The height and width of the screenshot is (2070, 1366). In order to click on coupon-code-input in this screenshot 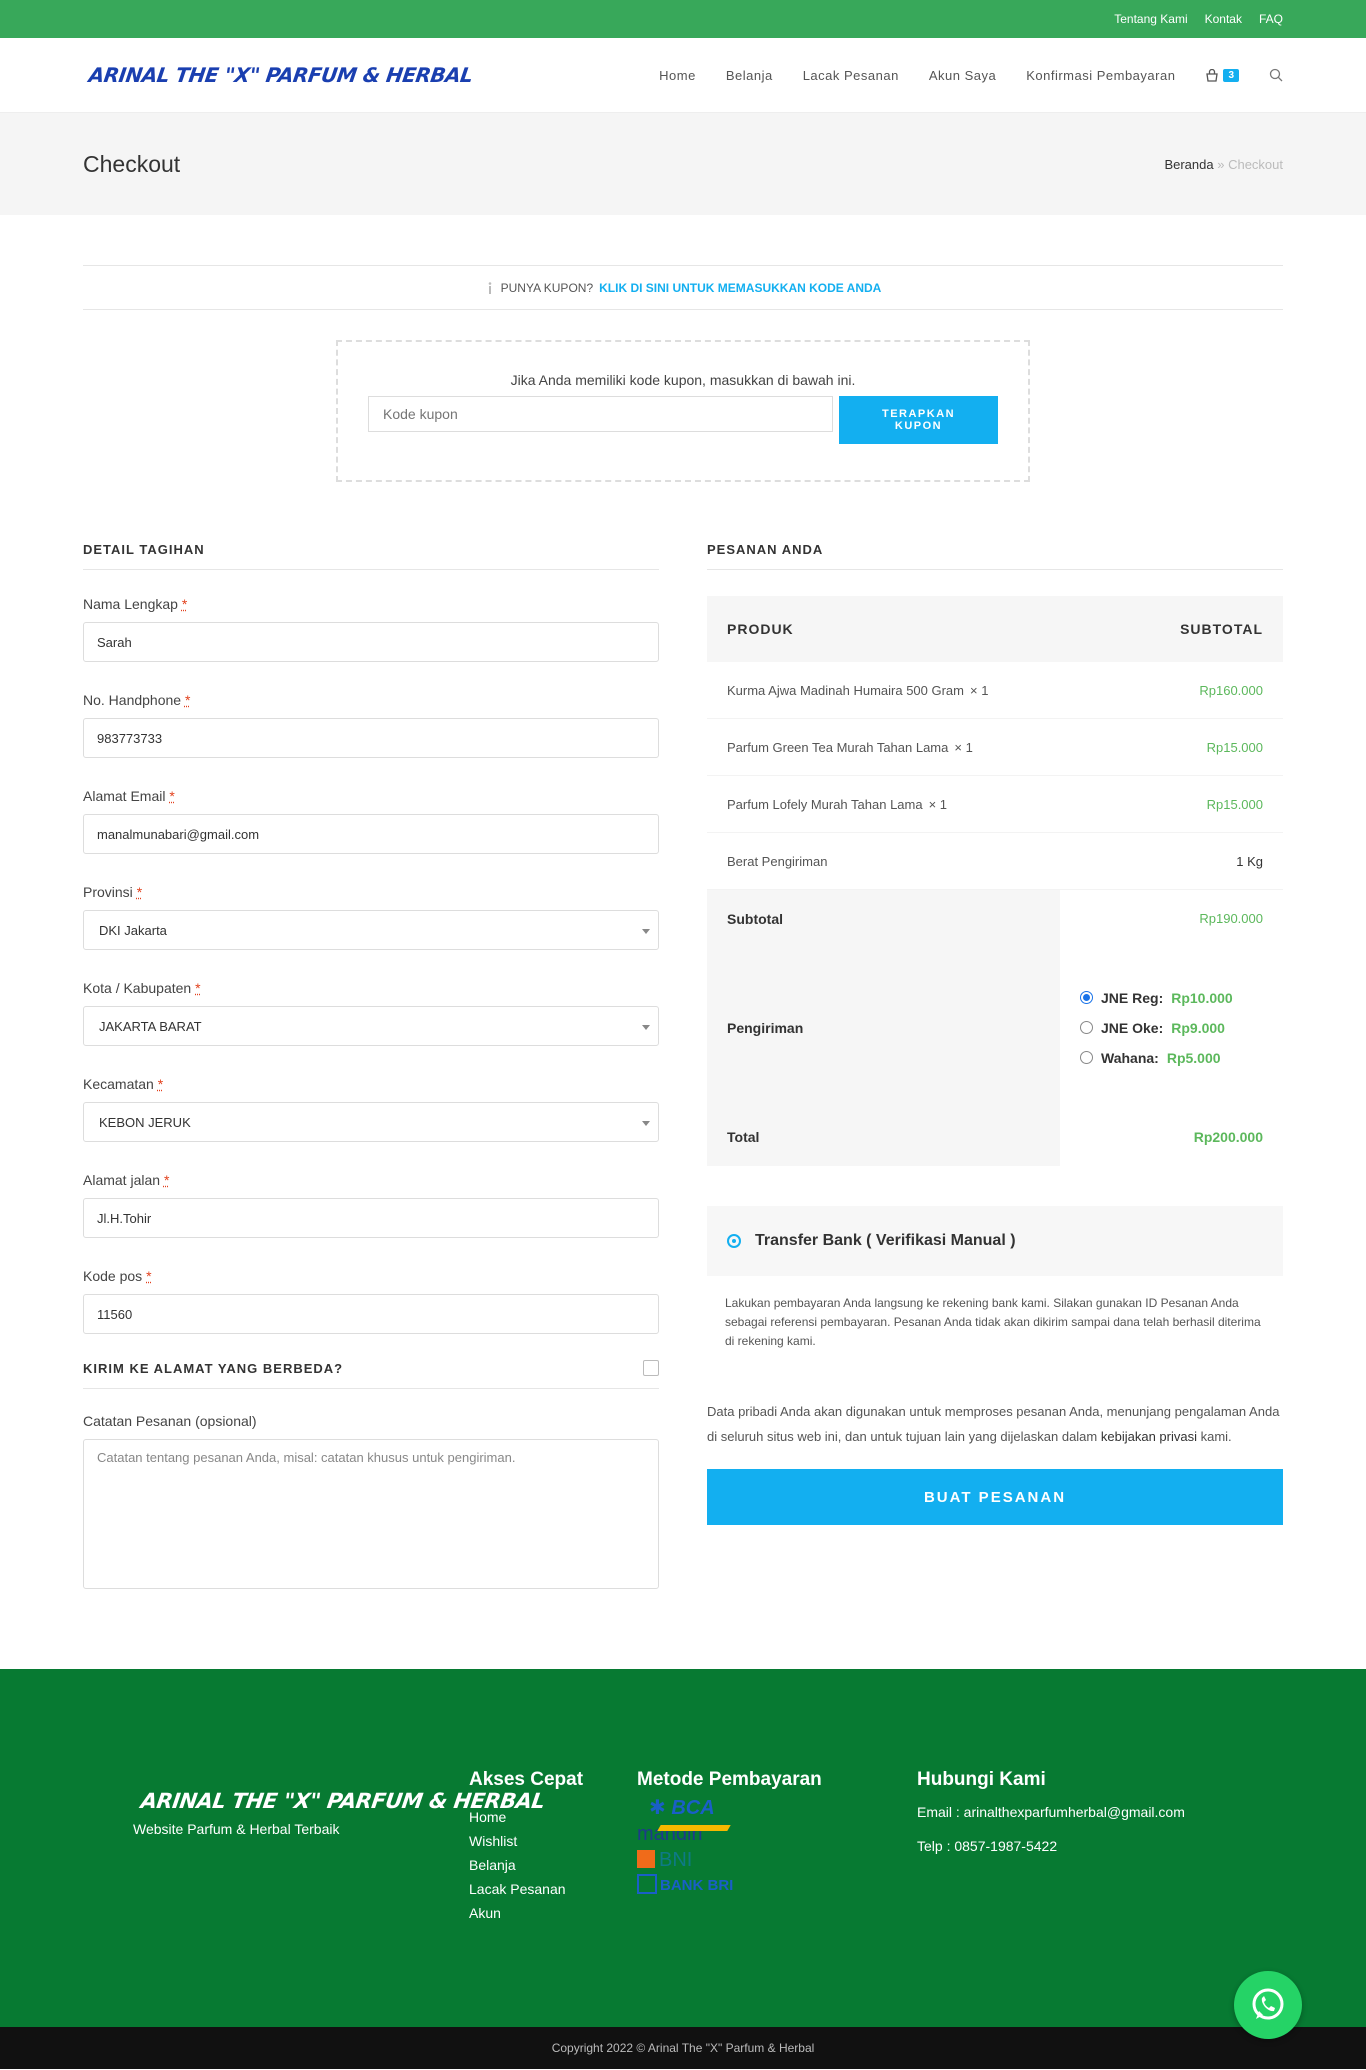, I will do `click(601, 414)`.